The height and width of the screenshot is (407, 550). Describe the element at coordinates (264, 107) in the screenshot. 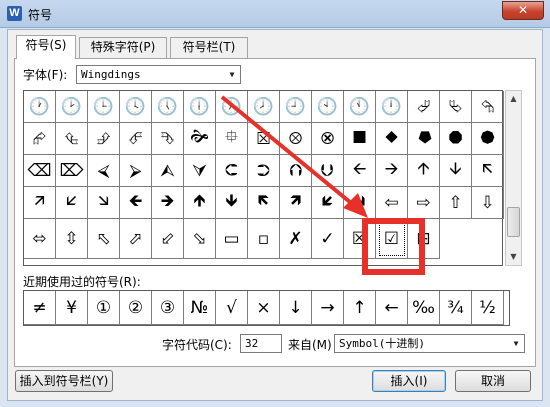

I see `symbol-cell: 🕗` at that location.